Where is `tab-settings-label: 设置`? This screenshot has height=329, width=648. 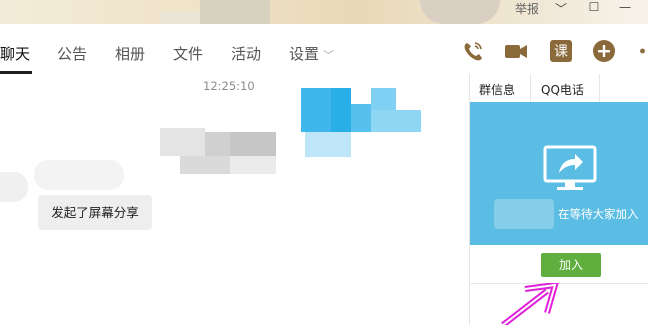 tab-settings-label: 设置 is located at coordinates (304, 54).